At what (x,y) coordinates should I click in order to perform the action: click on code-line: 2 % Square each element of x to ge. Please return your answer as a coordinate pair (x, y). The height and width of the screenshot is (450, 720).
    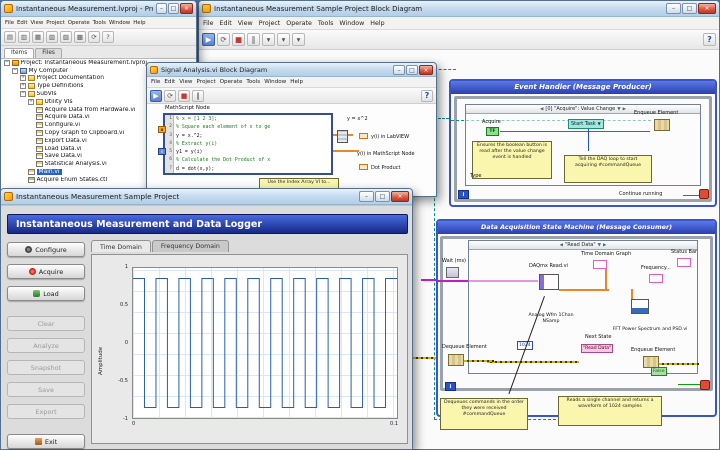
    Looking at the image, I should click on (248, 127).